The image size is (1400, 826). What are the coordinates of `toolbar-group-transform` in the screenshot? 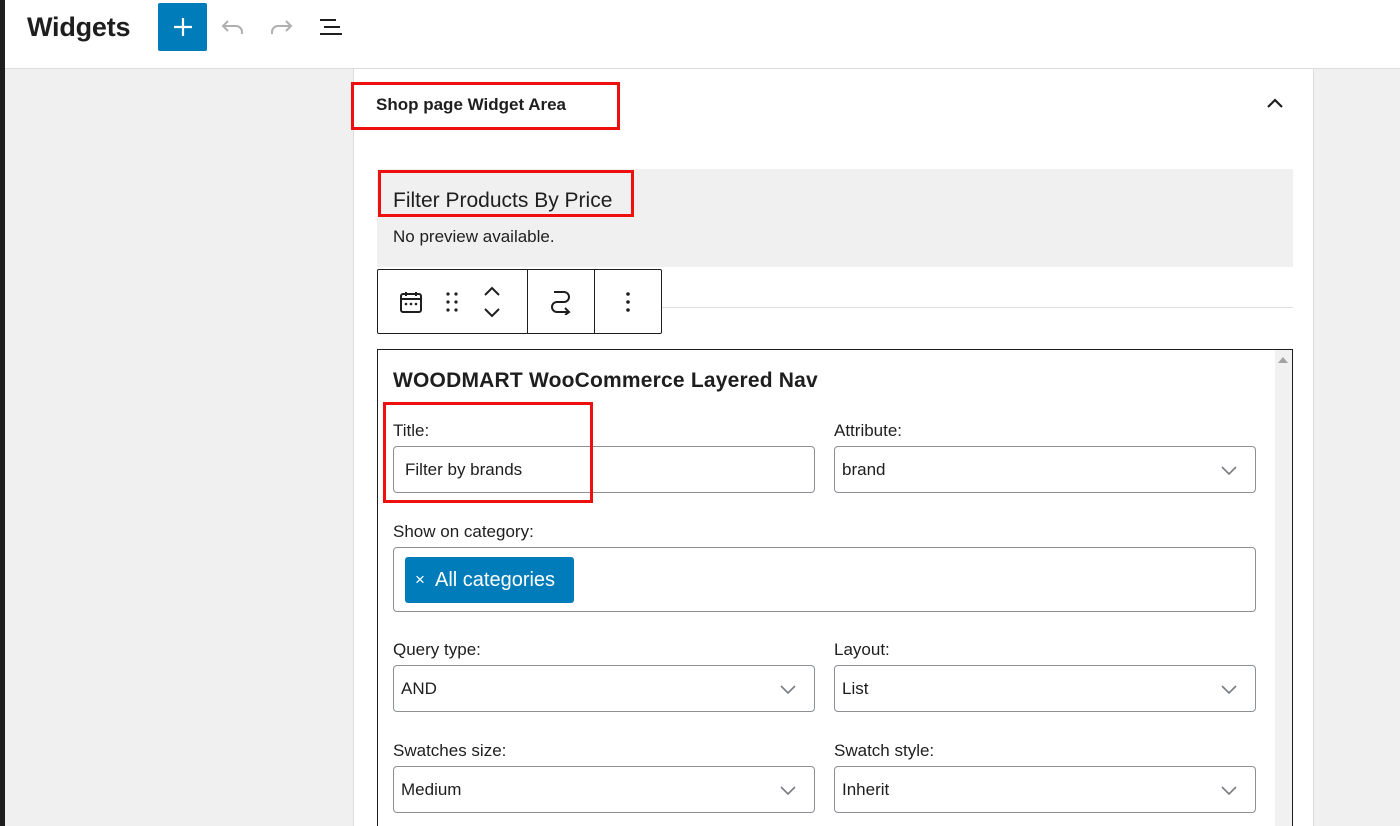 It's located at (561, 301).